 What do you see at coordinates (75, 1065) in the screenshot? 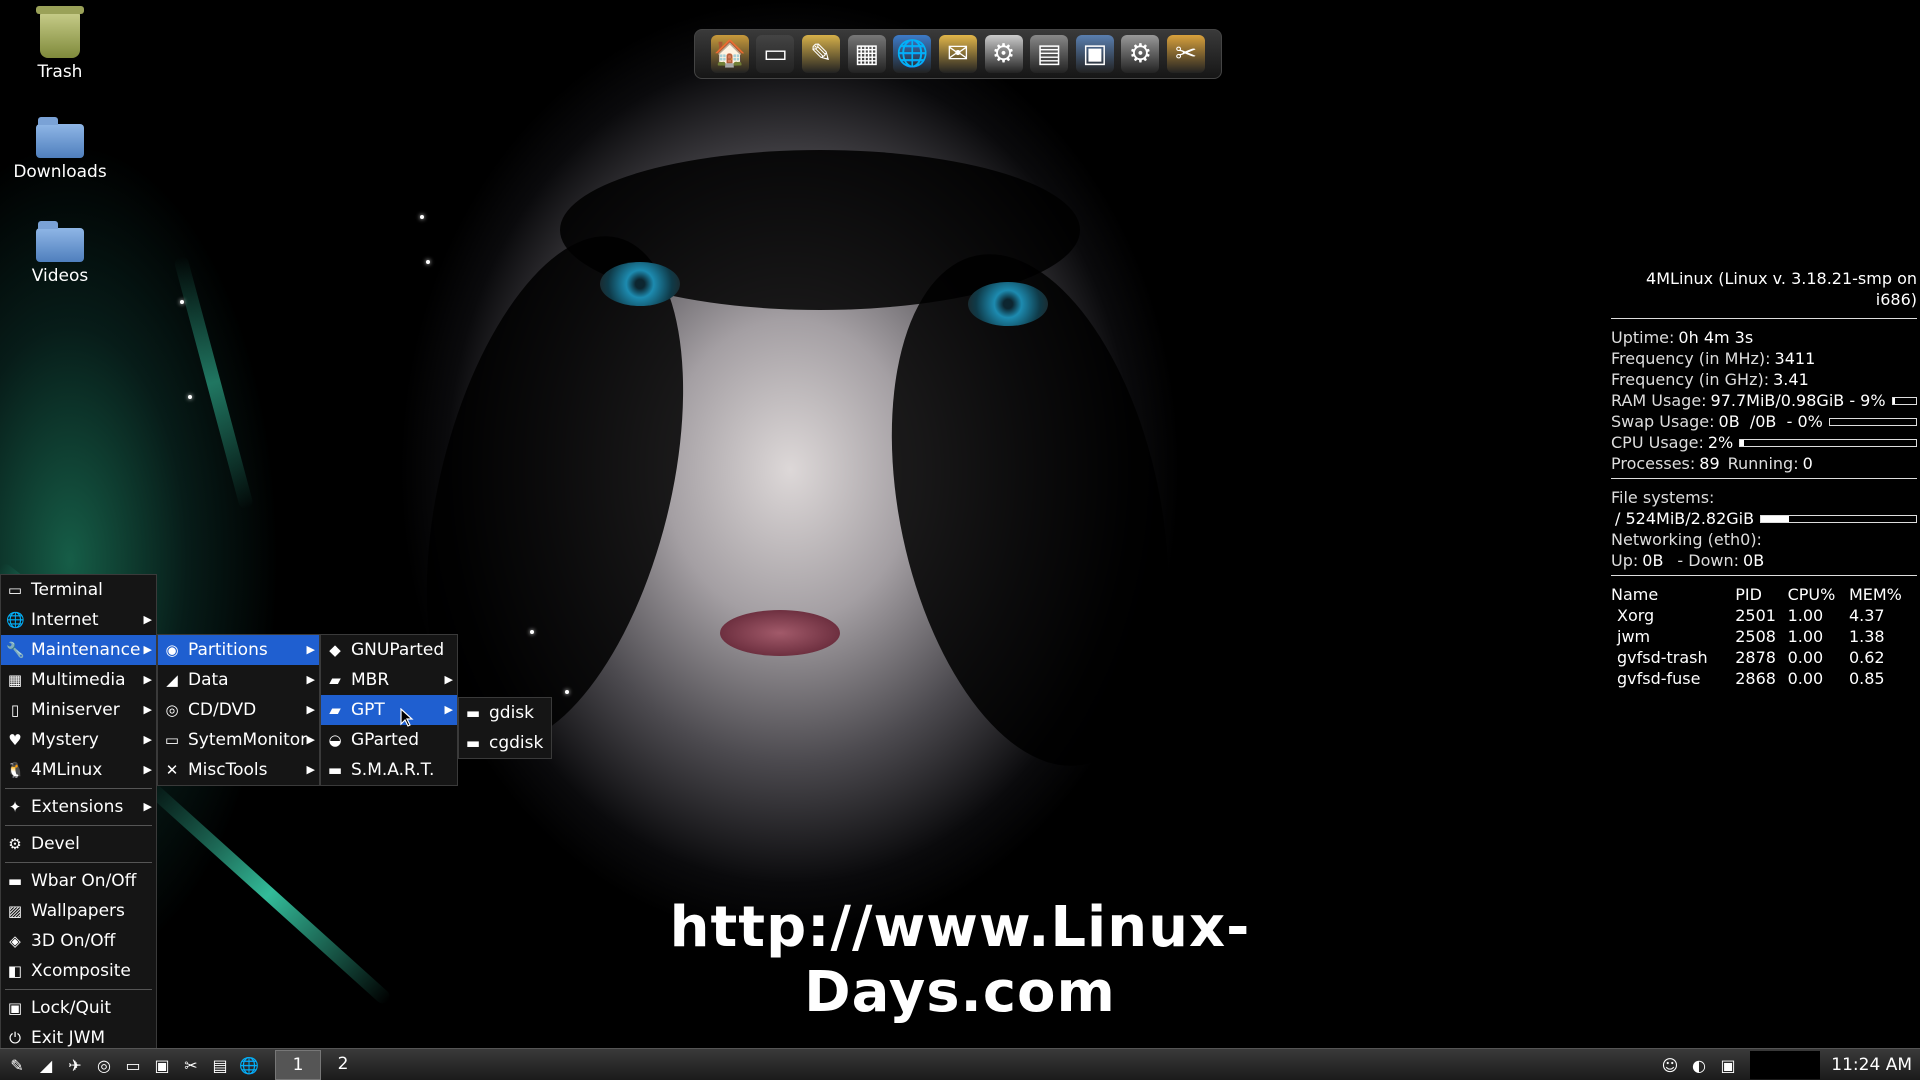
I see `network-icon: ✈` at bounding box center [75, 1065].